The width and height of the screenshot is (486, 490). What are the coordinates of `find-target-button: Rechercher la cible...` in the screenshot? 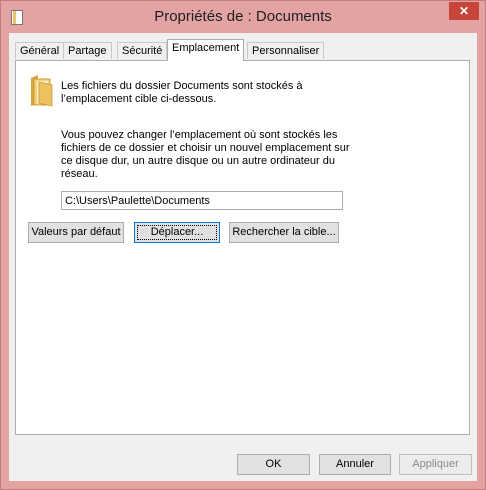 It's located at (284, 232).